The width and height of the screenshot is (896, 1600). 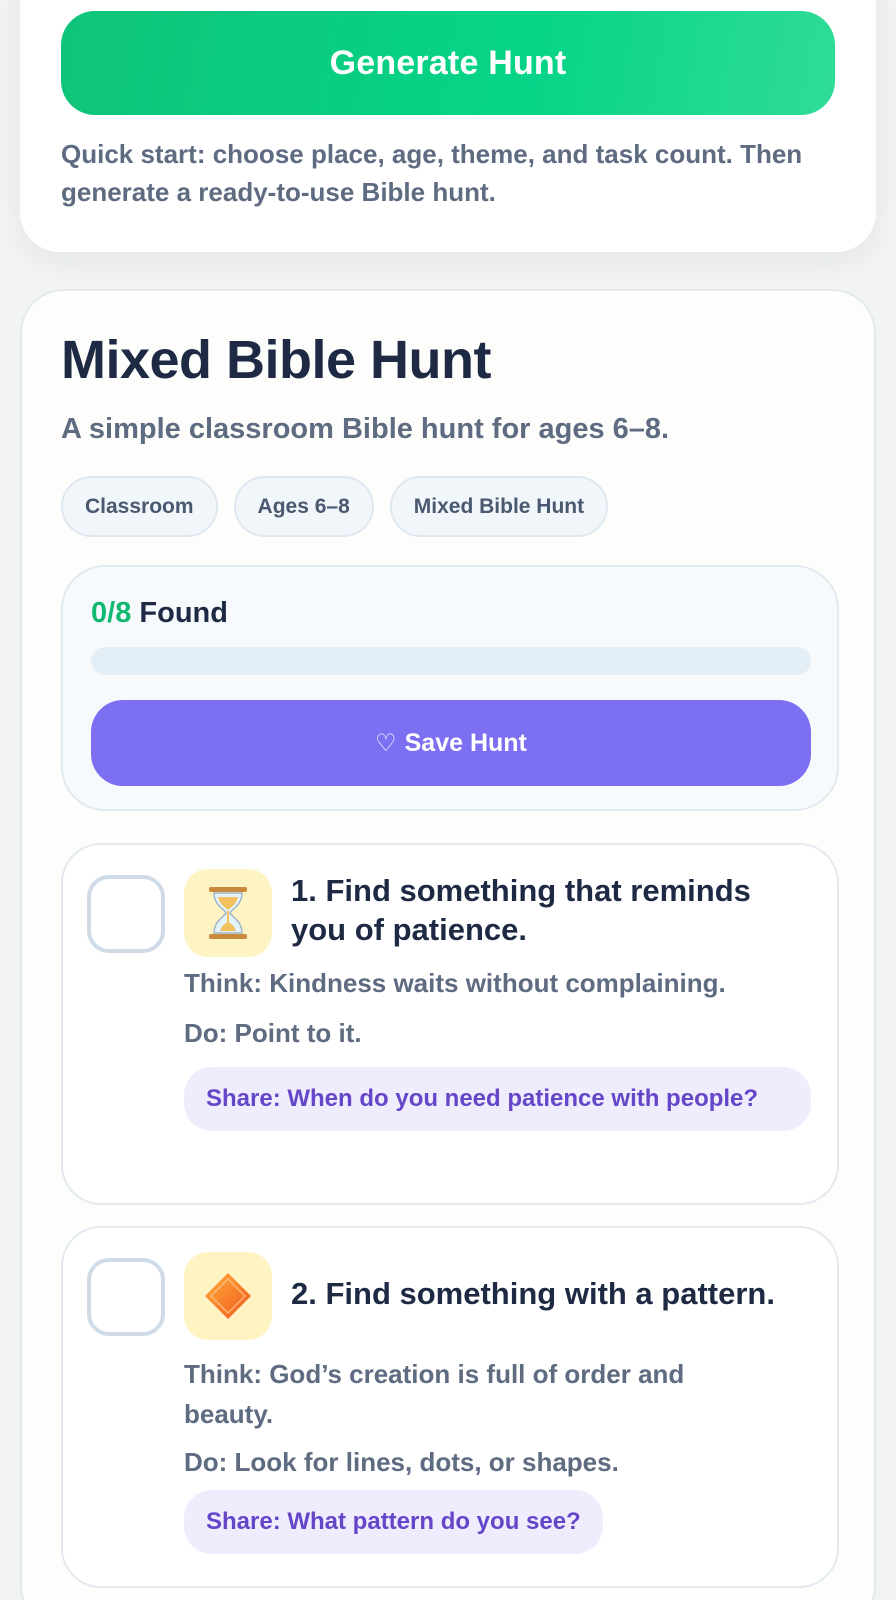 I want to click on found-count: 0, so click(x=99, y=613).